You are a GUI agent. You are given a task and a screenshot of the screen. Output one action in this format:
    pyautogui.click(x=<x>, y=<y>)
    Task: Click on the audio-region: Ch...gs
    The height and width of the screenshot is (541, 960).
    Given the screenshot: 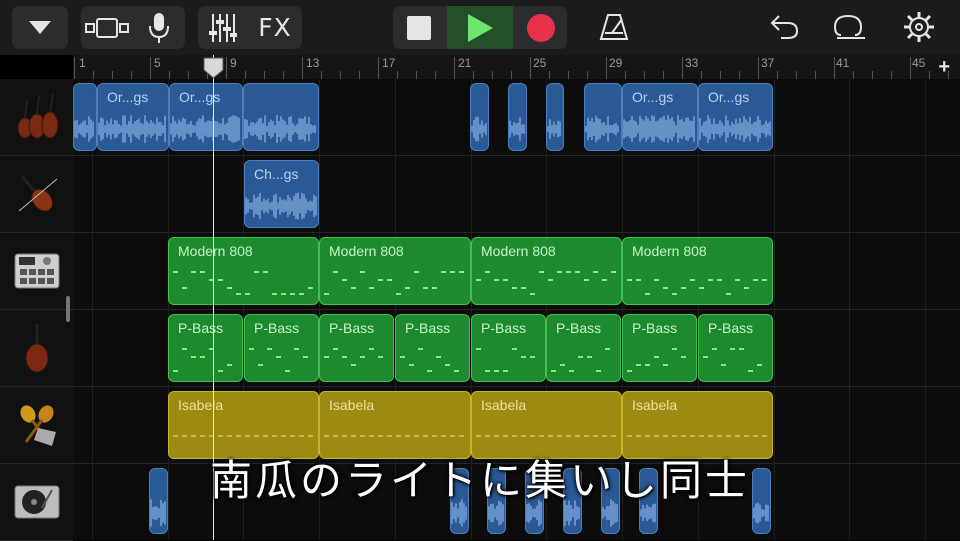 What is the action you would take?
    pyautogui.click(x=281, y=194)
    